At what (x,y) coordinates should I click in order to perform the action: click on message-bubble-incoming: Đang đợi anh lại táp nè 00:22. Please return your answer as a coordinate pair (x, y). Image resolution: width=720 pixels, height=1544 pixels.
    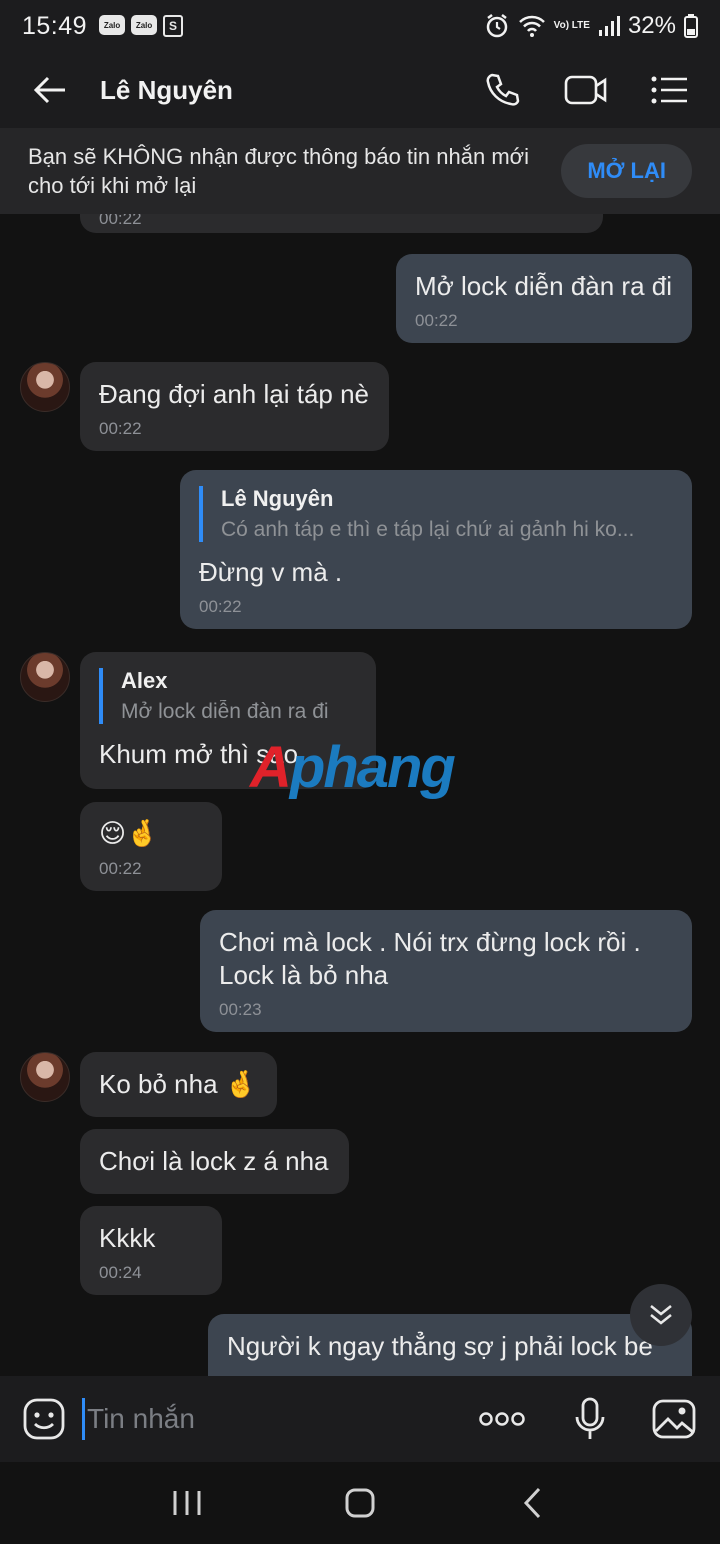
    Looking at the image, I should click on (235, 406).